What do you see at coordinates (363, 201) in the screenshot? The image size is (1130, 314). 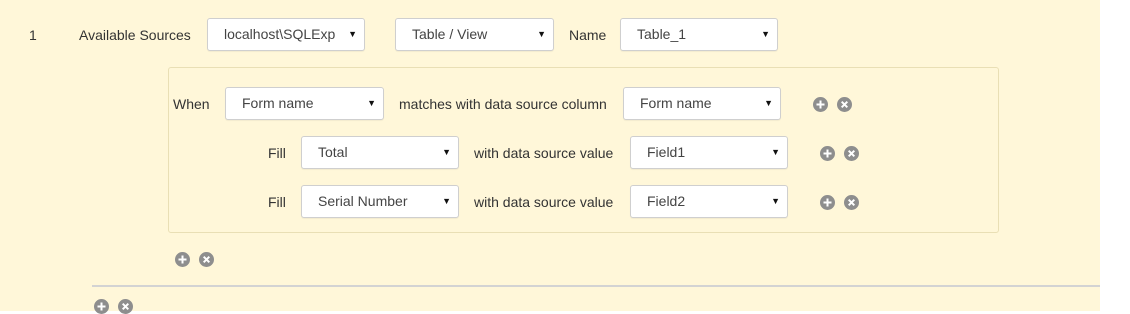 I see `fill-field-select-value: Serial Number` at bounding box center [363, 201].